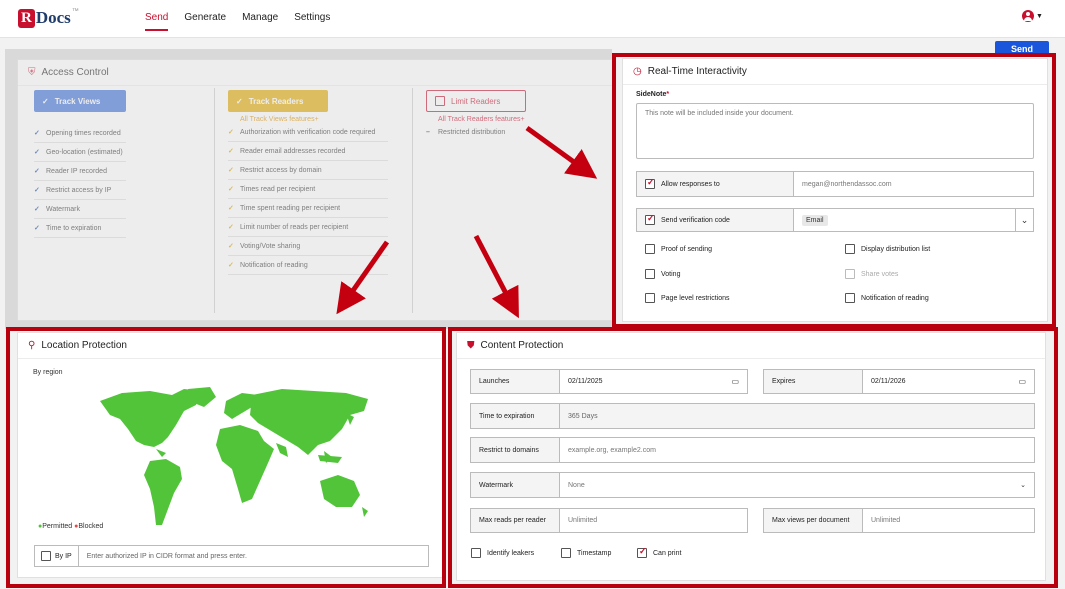 Image resolution: width=1065 pixels, height=589 pixels. Describe the element at coordinates (308, 170) in the screenshot. I see `feature-item: Restrict access by domain` at that location.